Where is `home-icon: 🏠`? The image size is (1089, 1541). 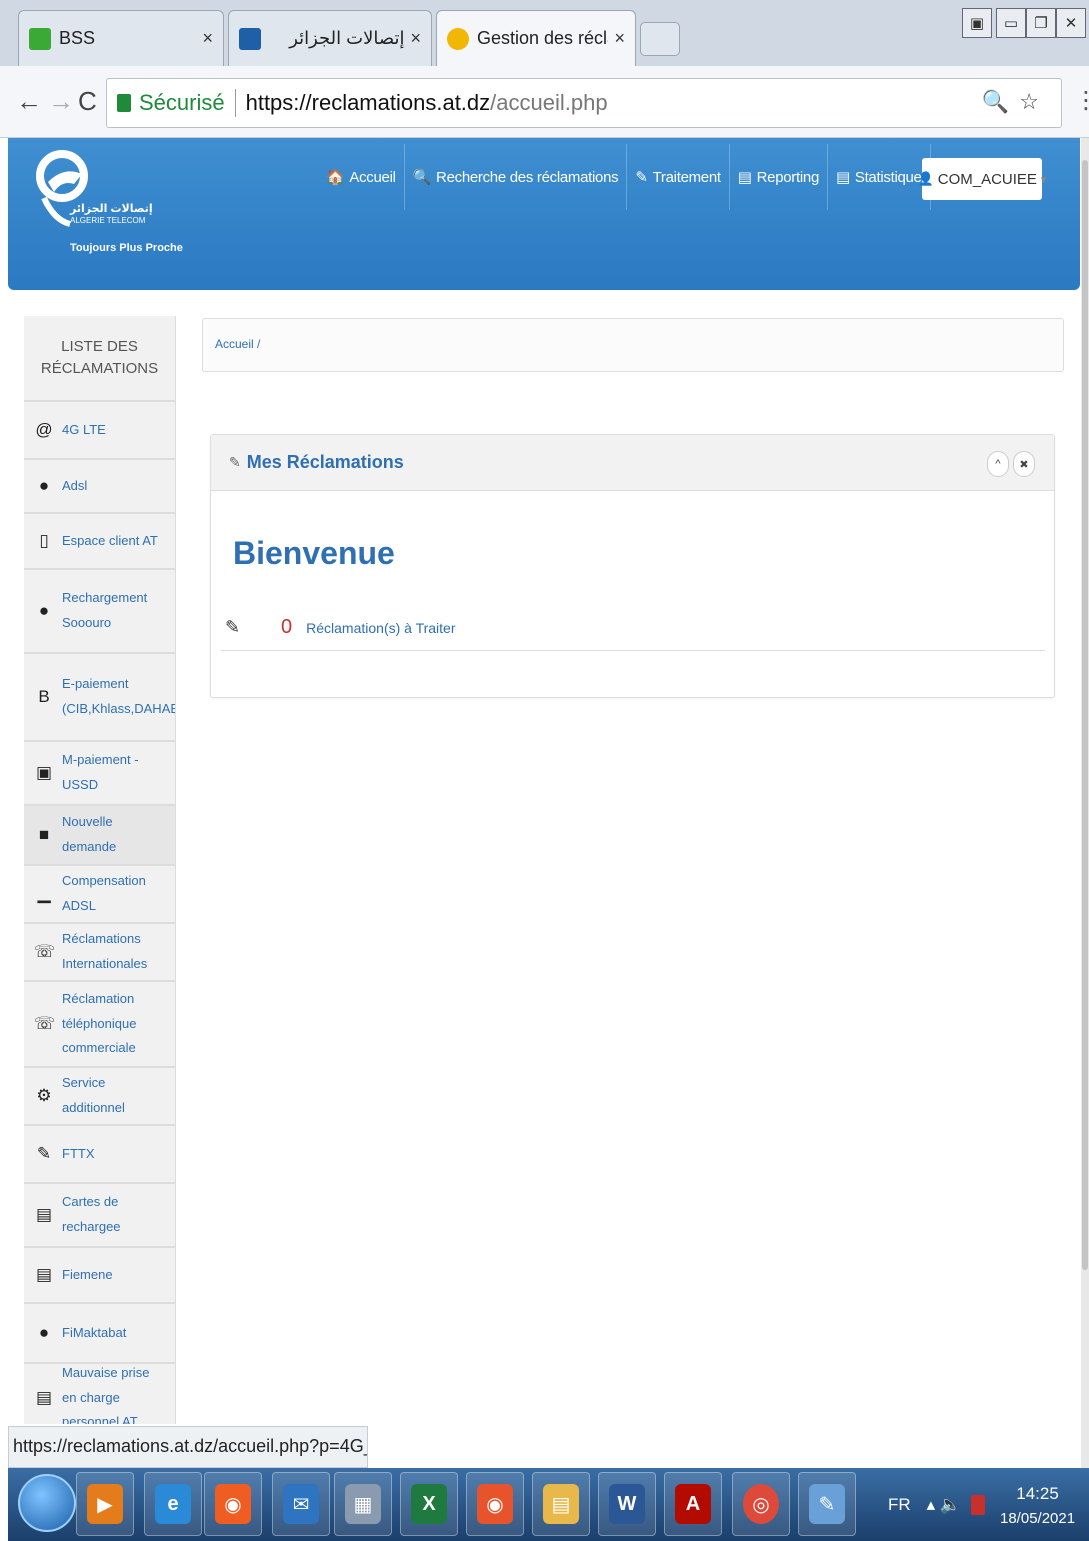
home-icon: 🏠 is located at coordinates (335, 177).